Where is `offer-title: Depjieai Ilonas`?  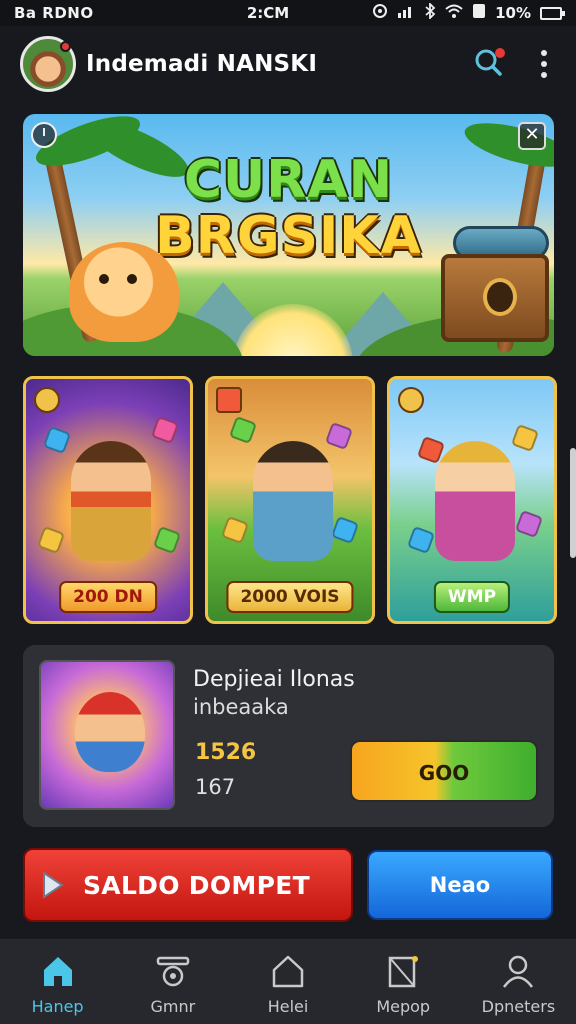
offer-title: Depjieai Ilonas is located at coordinates (274, 679).